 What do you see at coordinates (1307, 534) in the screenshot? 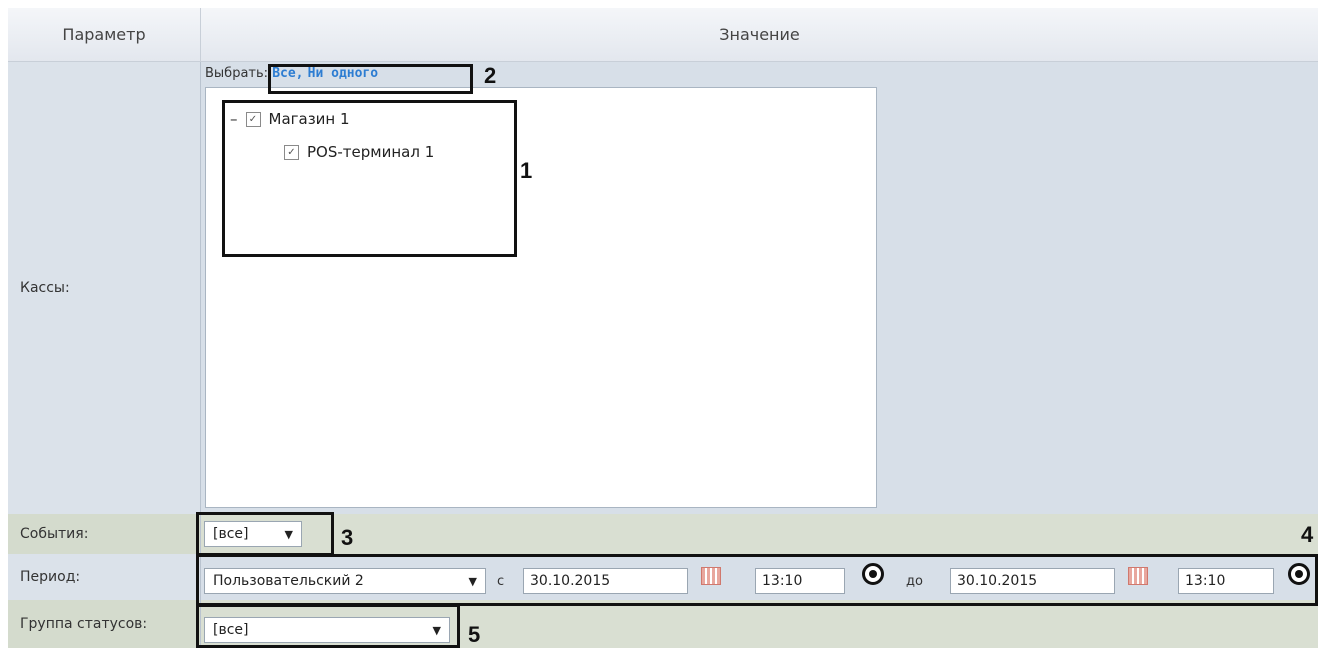
I see `callout-number-4: 4` at bounding box center [1307, 534].